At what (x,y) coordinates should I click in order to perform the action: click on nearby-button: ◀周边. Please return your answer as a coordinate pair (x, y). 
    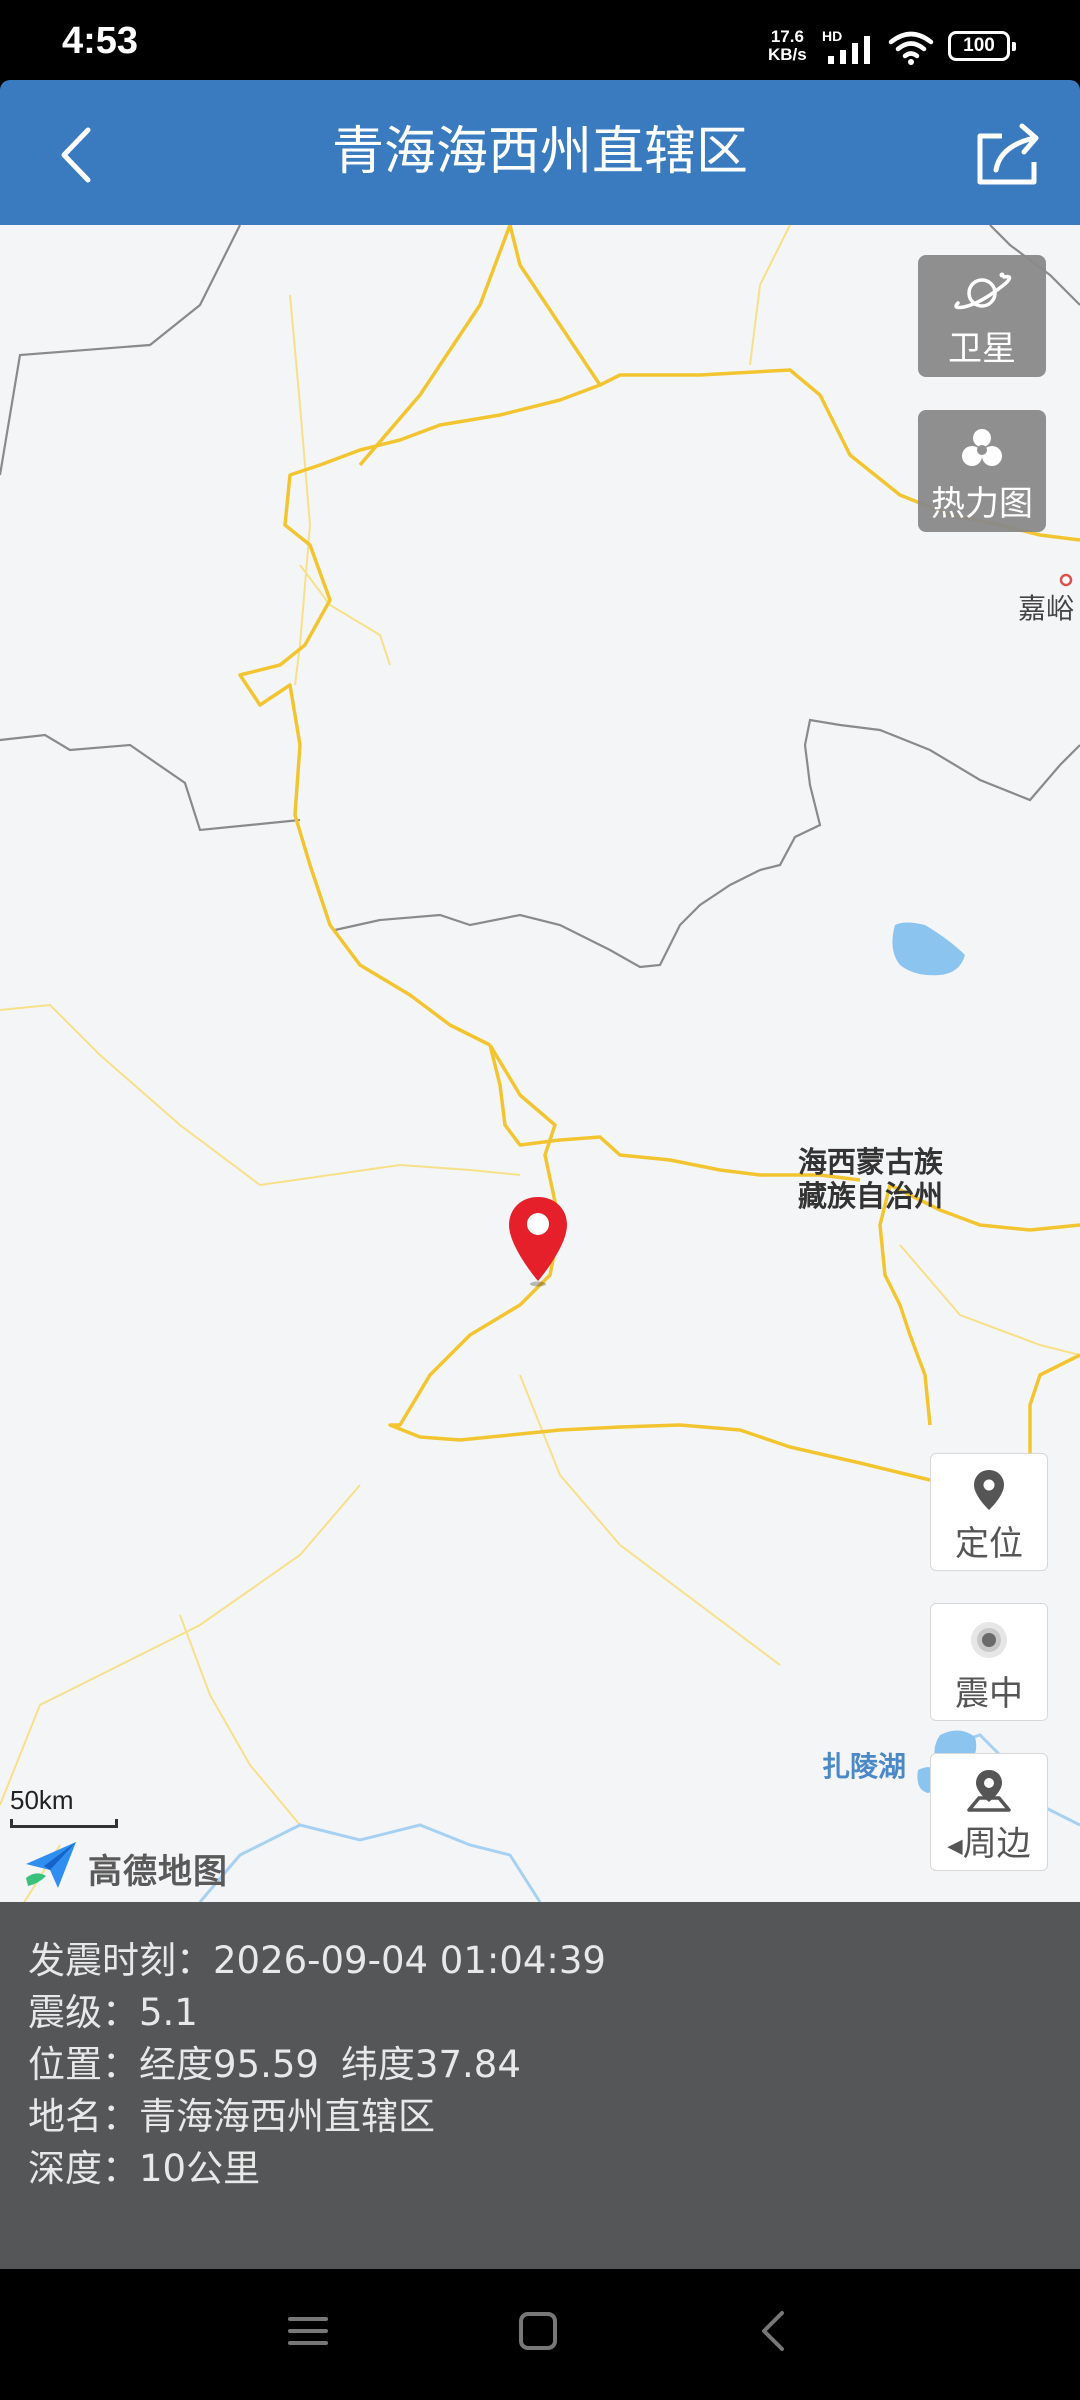
    Looking at the image, I should click on (989, 1812).